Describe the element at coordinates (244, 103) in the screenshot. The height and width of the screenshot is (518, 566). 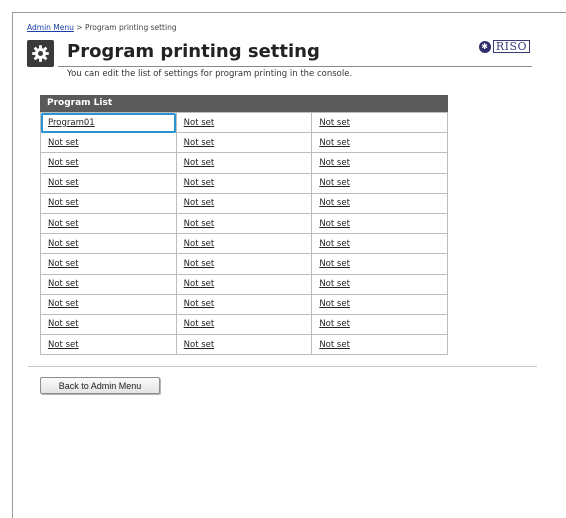
I see `program-list-header: Program List` at that location.